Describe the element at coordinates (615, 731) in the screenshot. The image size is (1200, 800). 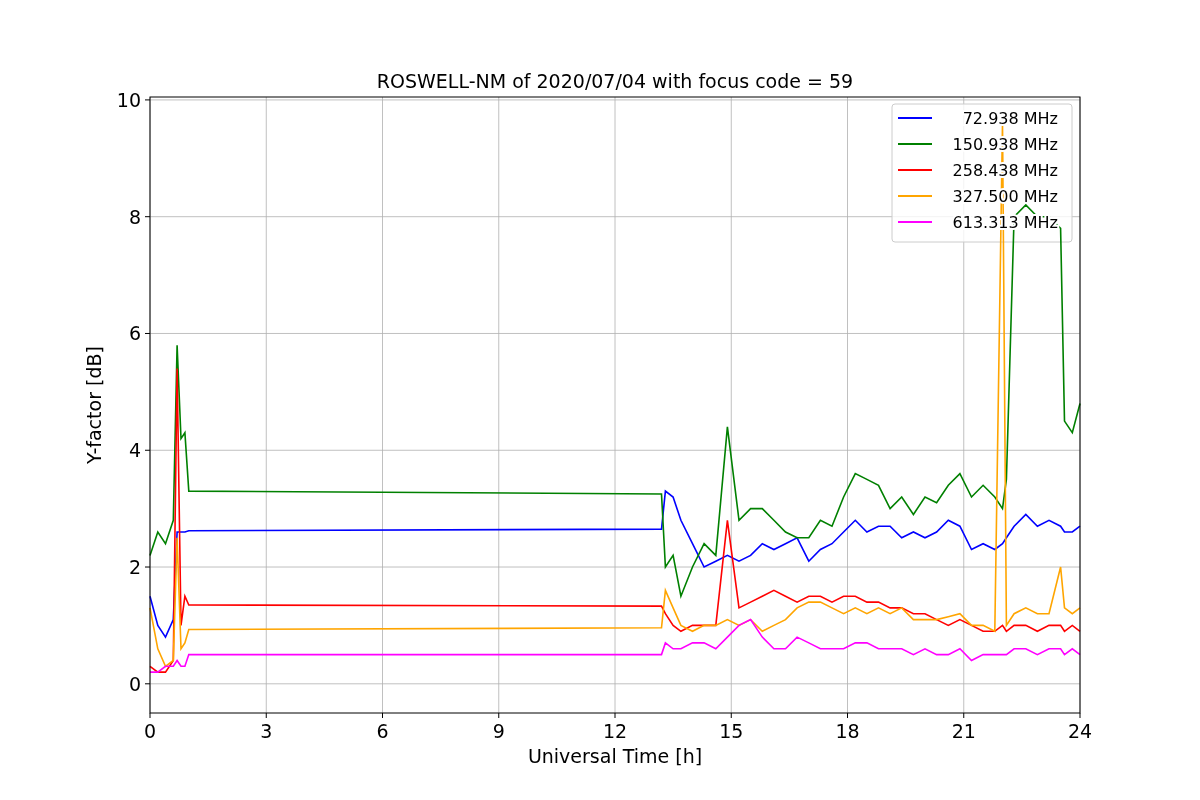
I see `x-tick-label: 12` at that location.